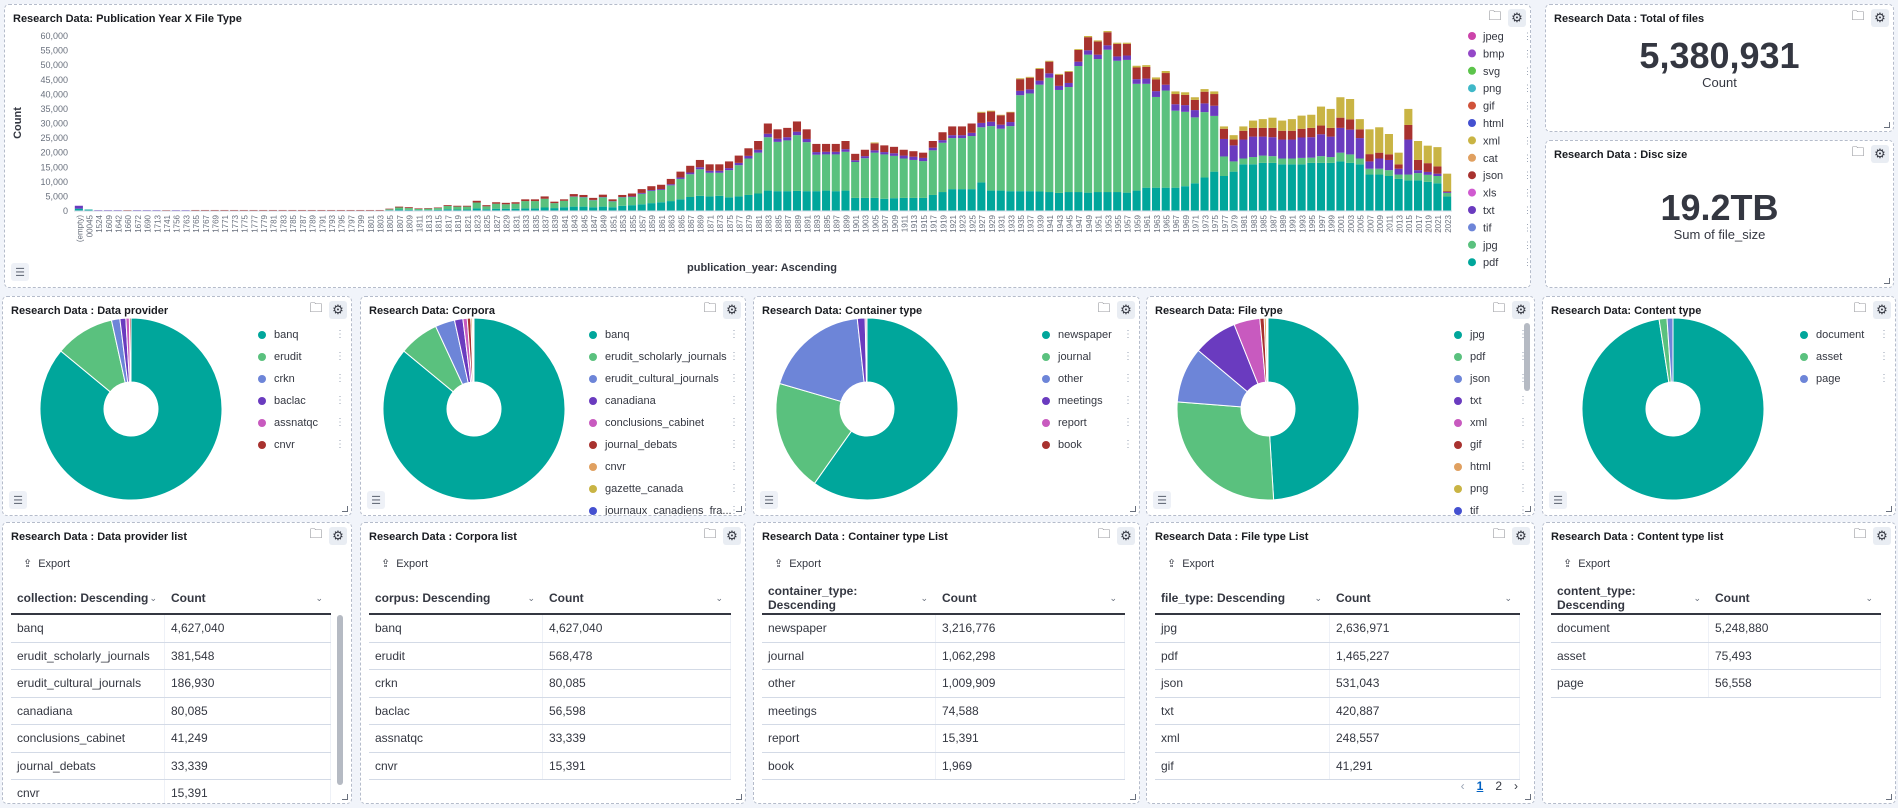 The image size is (1898, 808). What do you see at coordinates (1064, 423) in the screenshot?
I see `legend-item-report: report` at bounding box center [1064, 423].